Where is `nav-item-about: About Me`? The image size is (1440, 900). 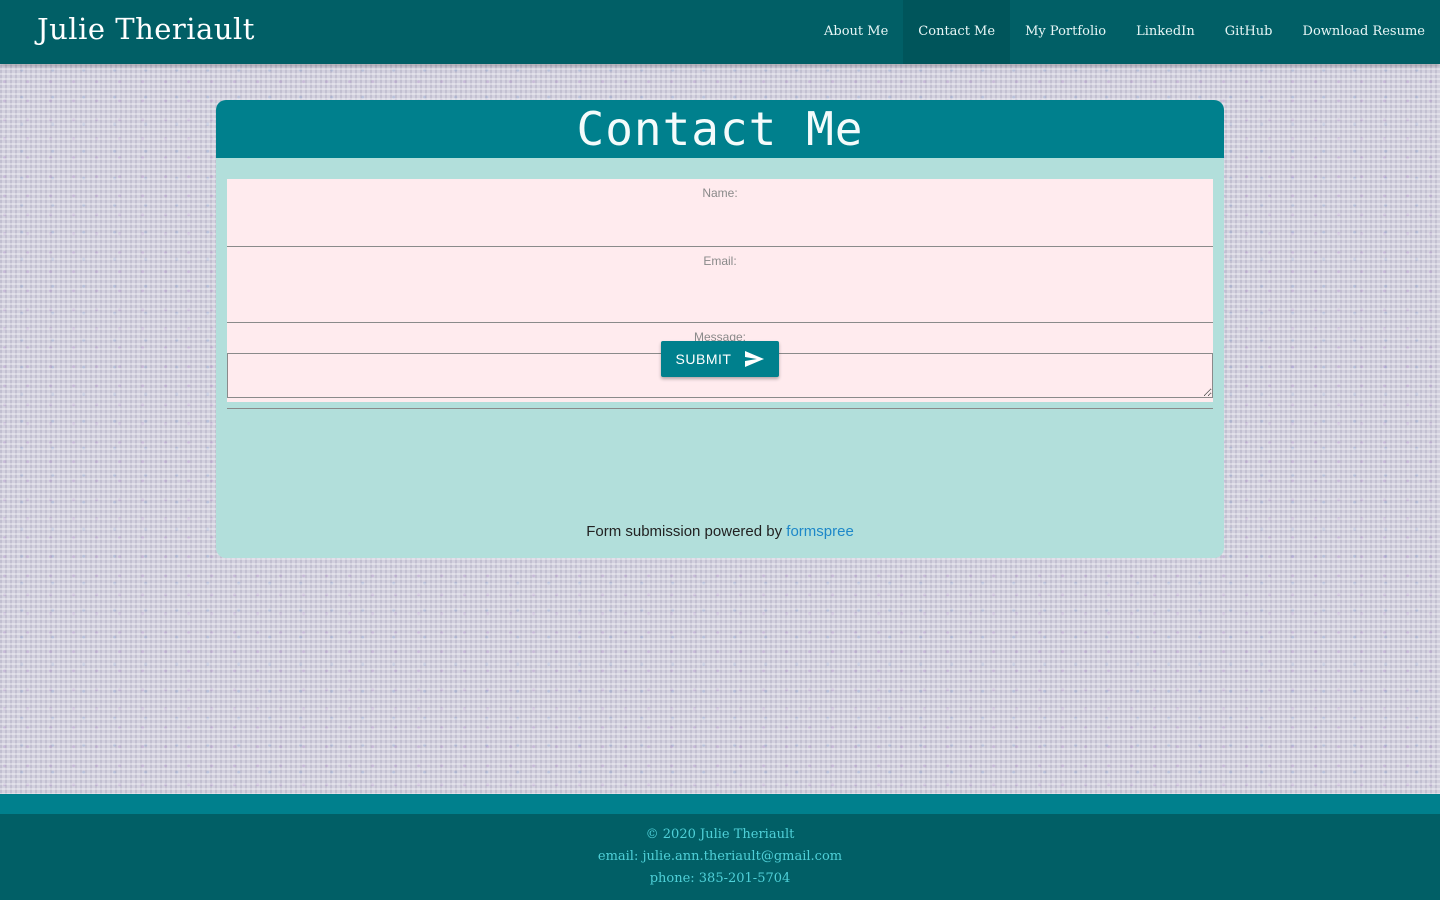
nav-item-about: About Me is located at coordinates (856, 32).